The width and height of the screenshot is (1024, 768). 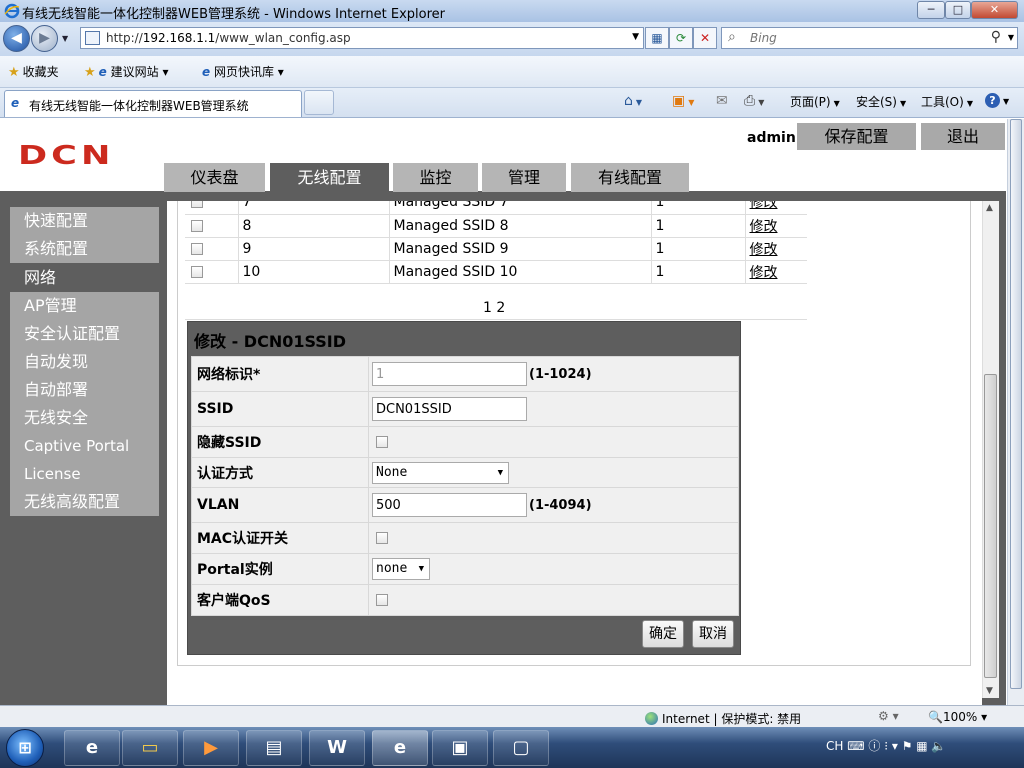 What do you see at coordinates (92, 748) in the screenshot?
I see `taskbar-ie-icon: e` at bounding box center [92, 748].